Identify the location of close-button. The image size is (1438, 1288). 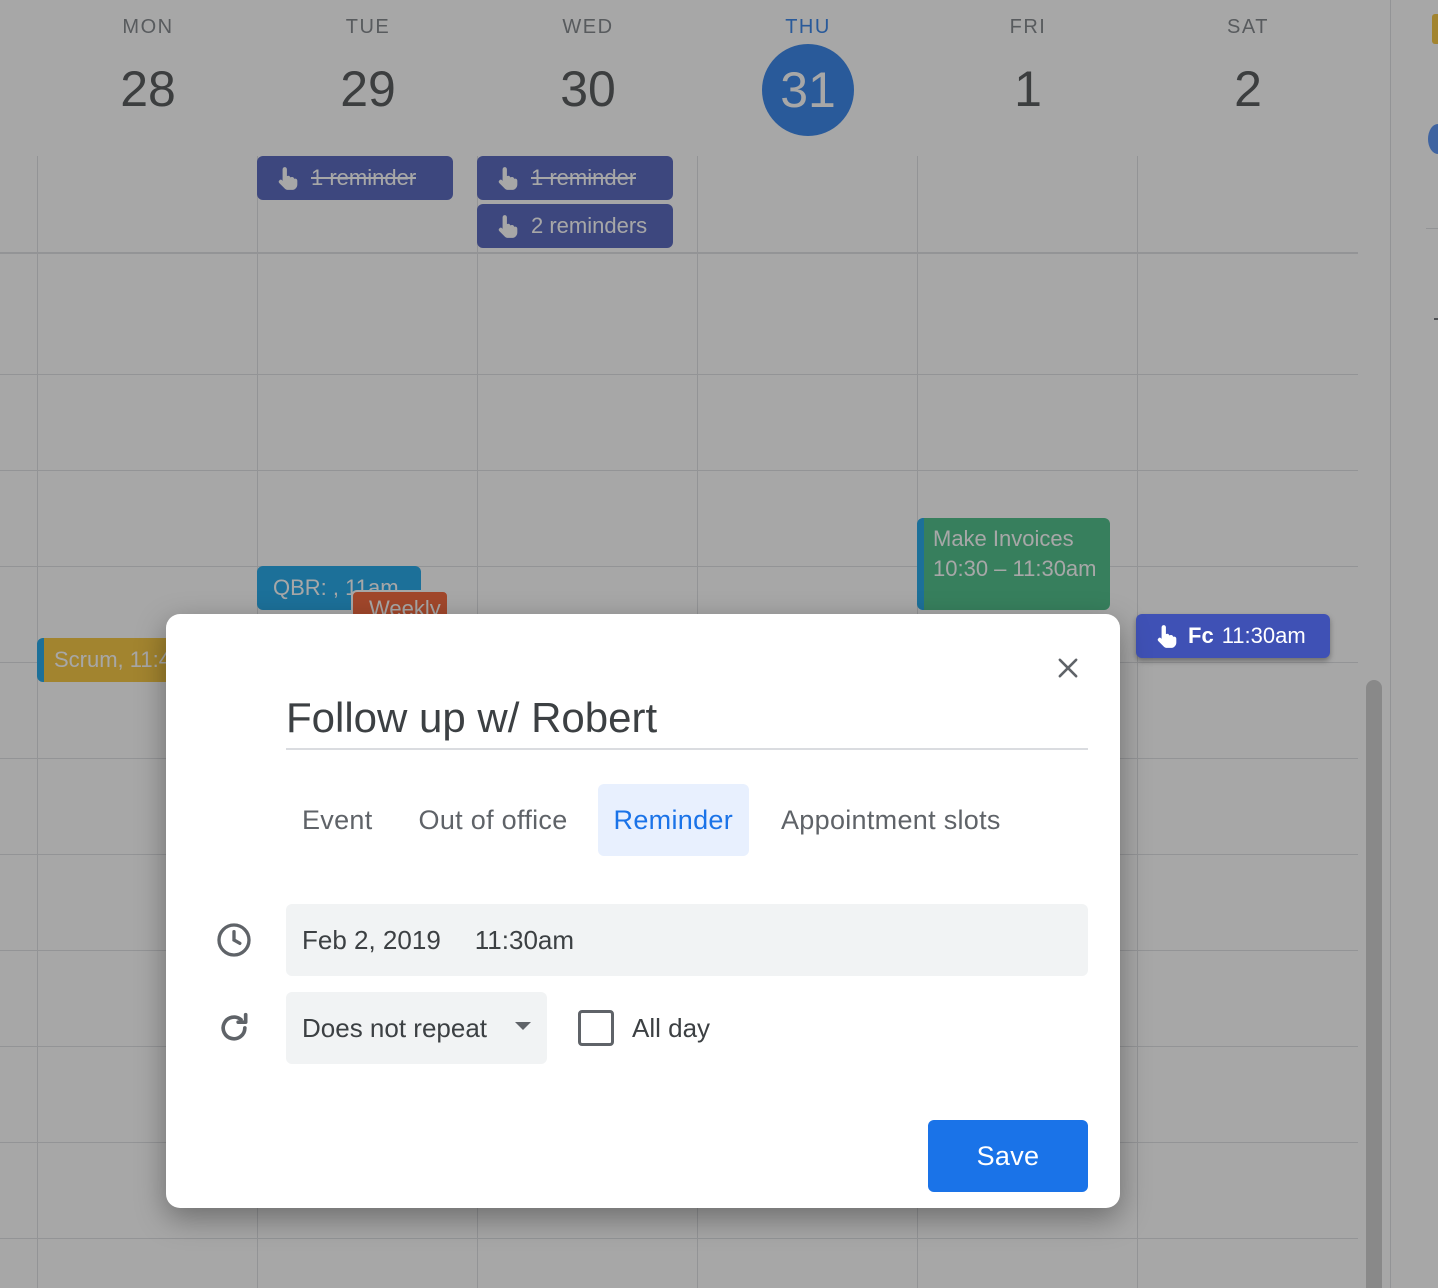
(1068, 668).